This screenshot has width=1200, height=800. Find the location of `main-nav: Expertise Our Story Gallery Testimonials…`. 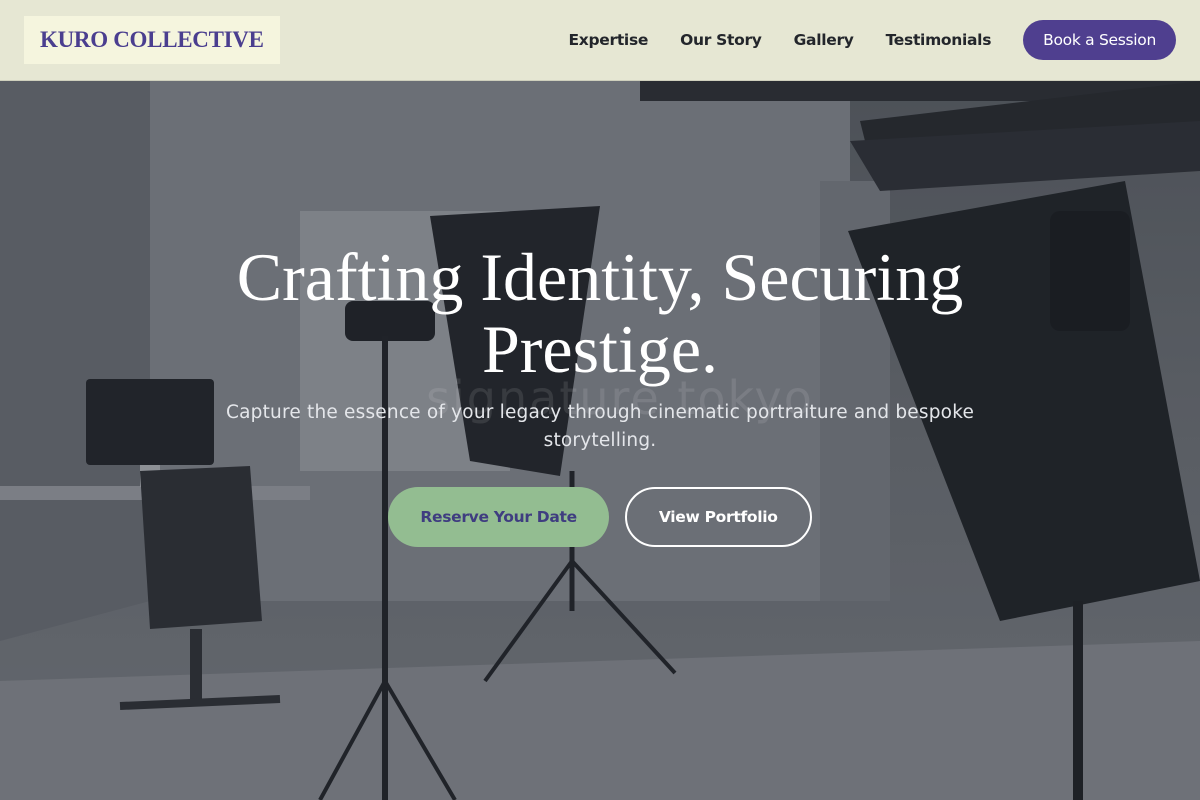

main-nav: Expertise Our Story Gallery Testimonials… is located at coordinates (872, 40).